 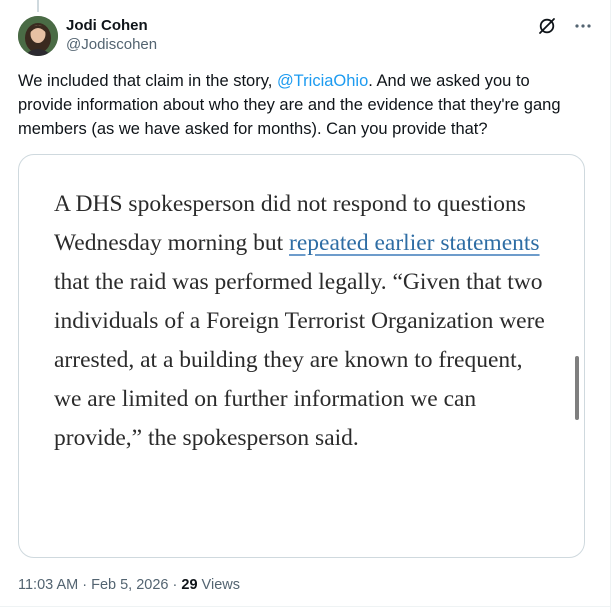 I want to click on tweet-meta: 11:03 AM · Feb 5, 2026 · 29 Views, so click(x=129, y=585).